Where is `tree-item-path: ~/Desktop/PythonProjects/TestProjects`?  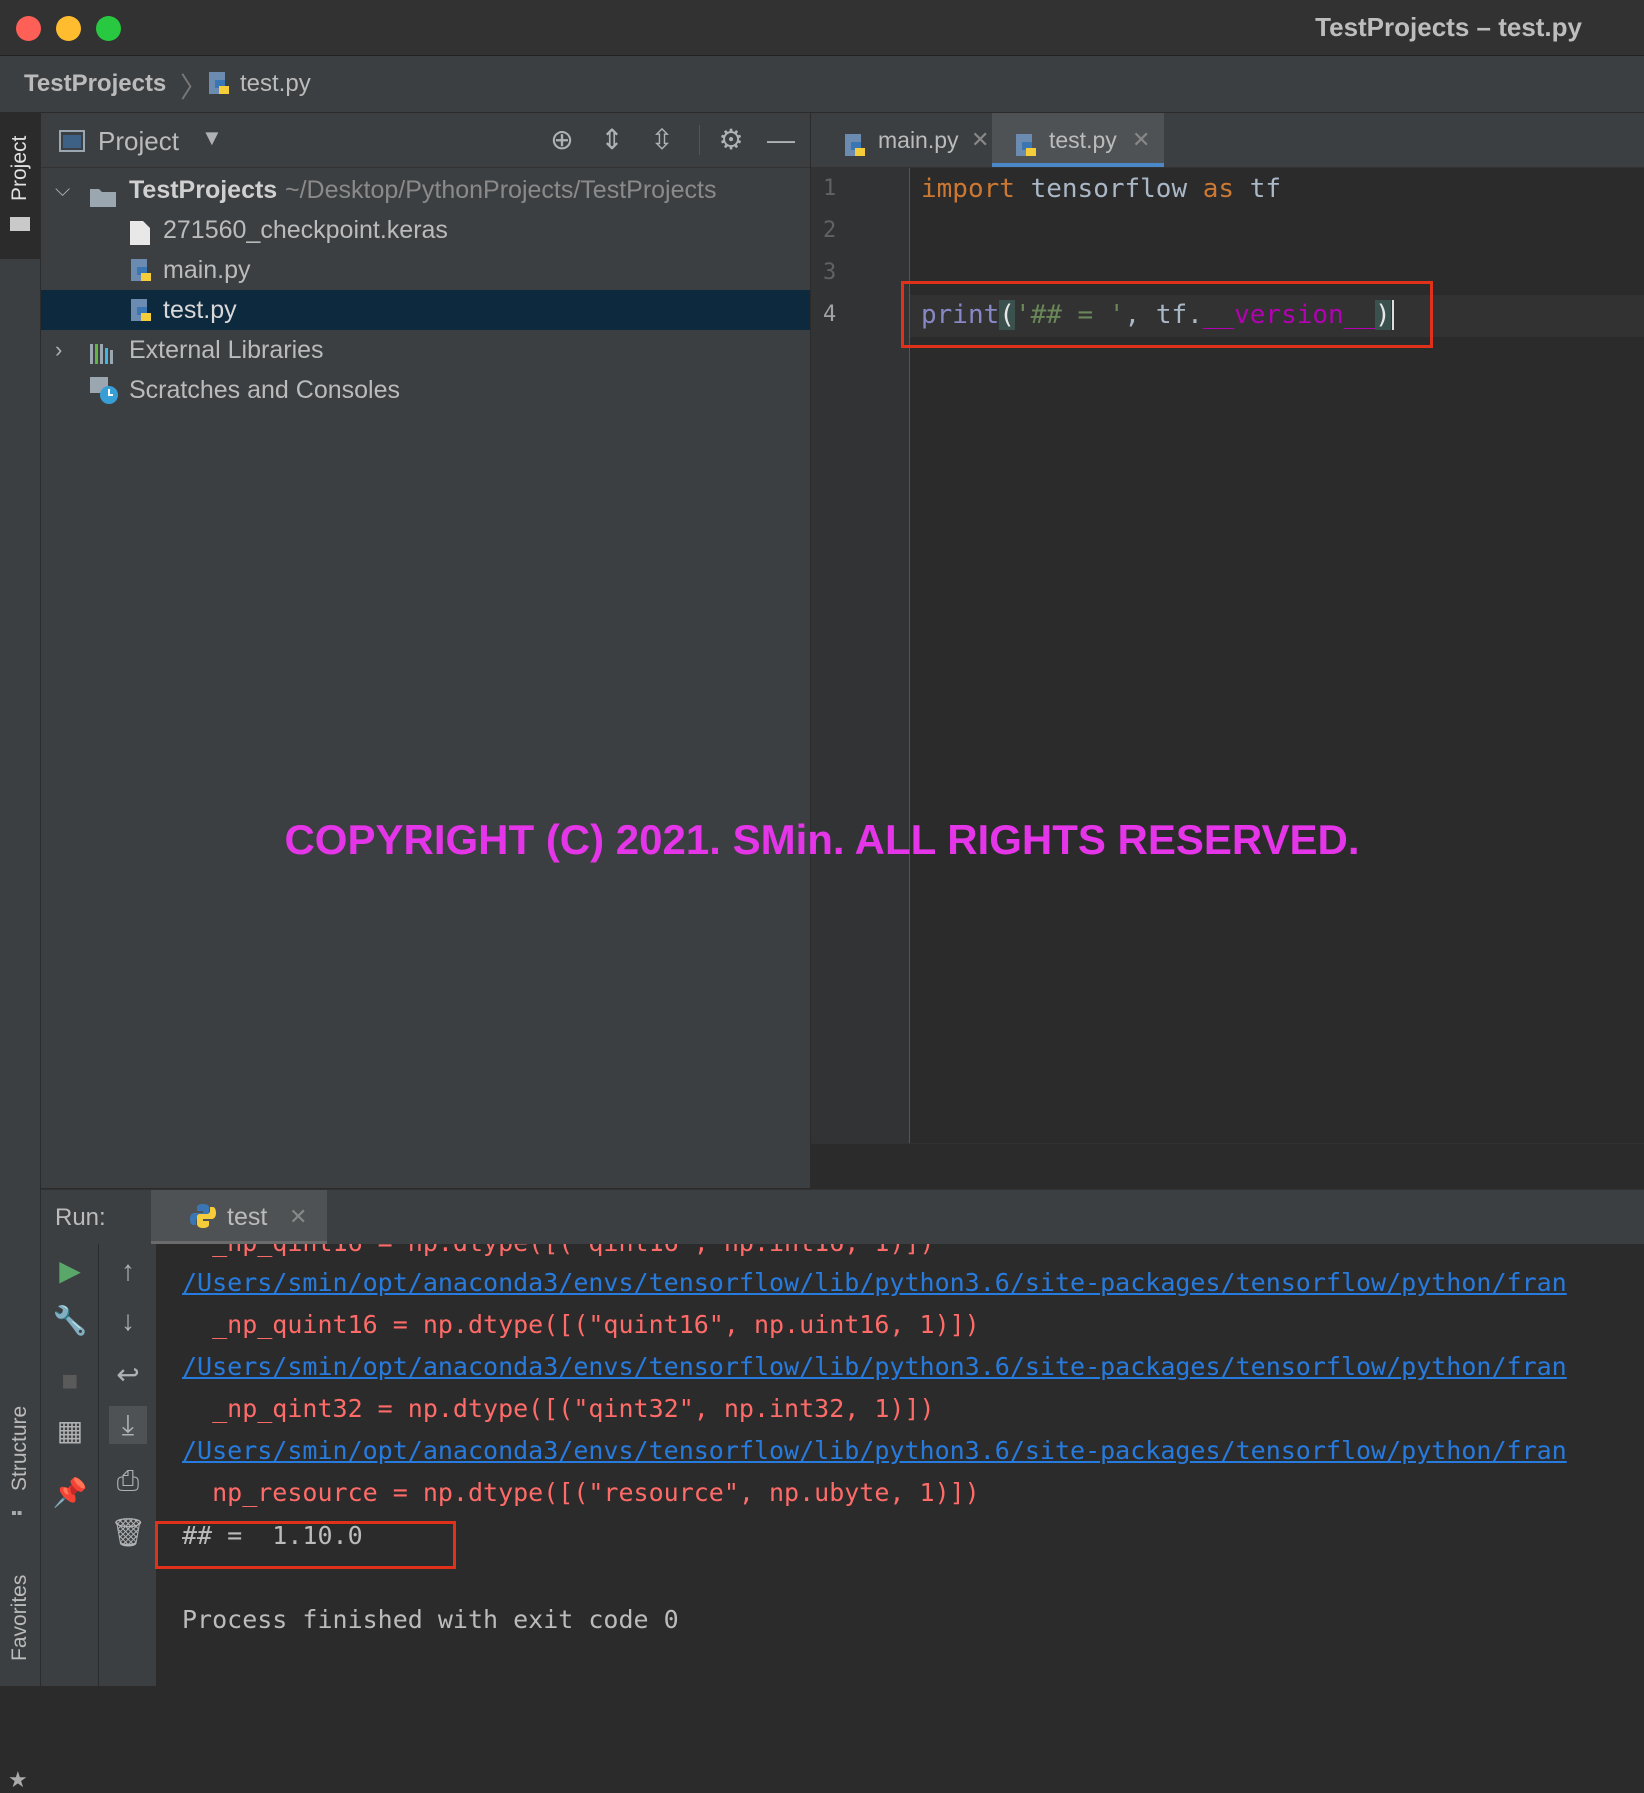
tree-item-path: ~/Desktop/PythonProjects/TestProjects is located at coordinates (501, 190).